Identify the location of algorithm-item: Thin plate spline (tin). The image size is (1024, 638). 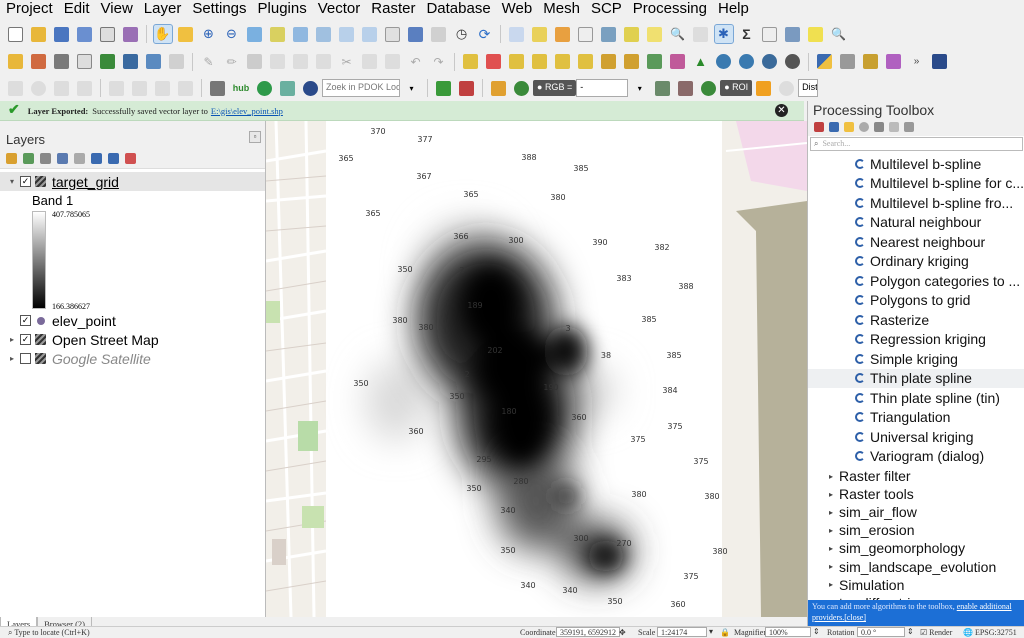
(916, 397).